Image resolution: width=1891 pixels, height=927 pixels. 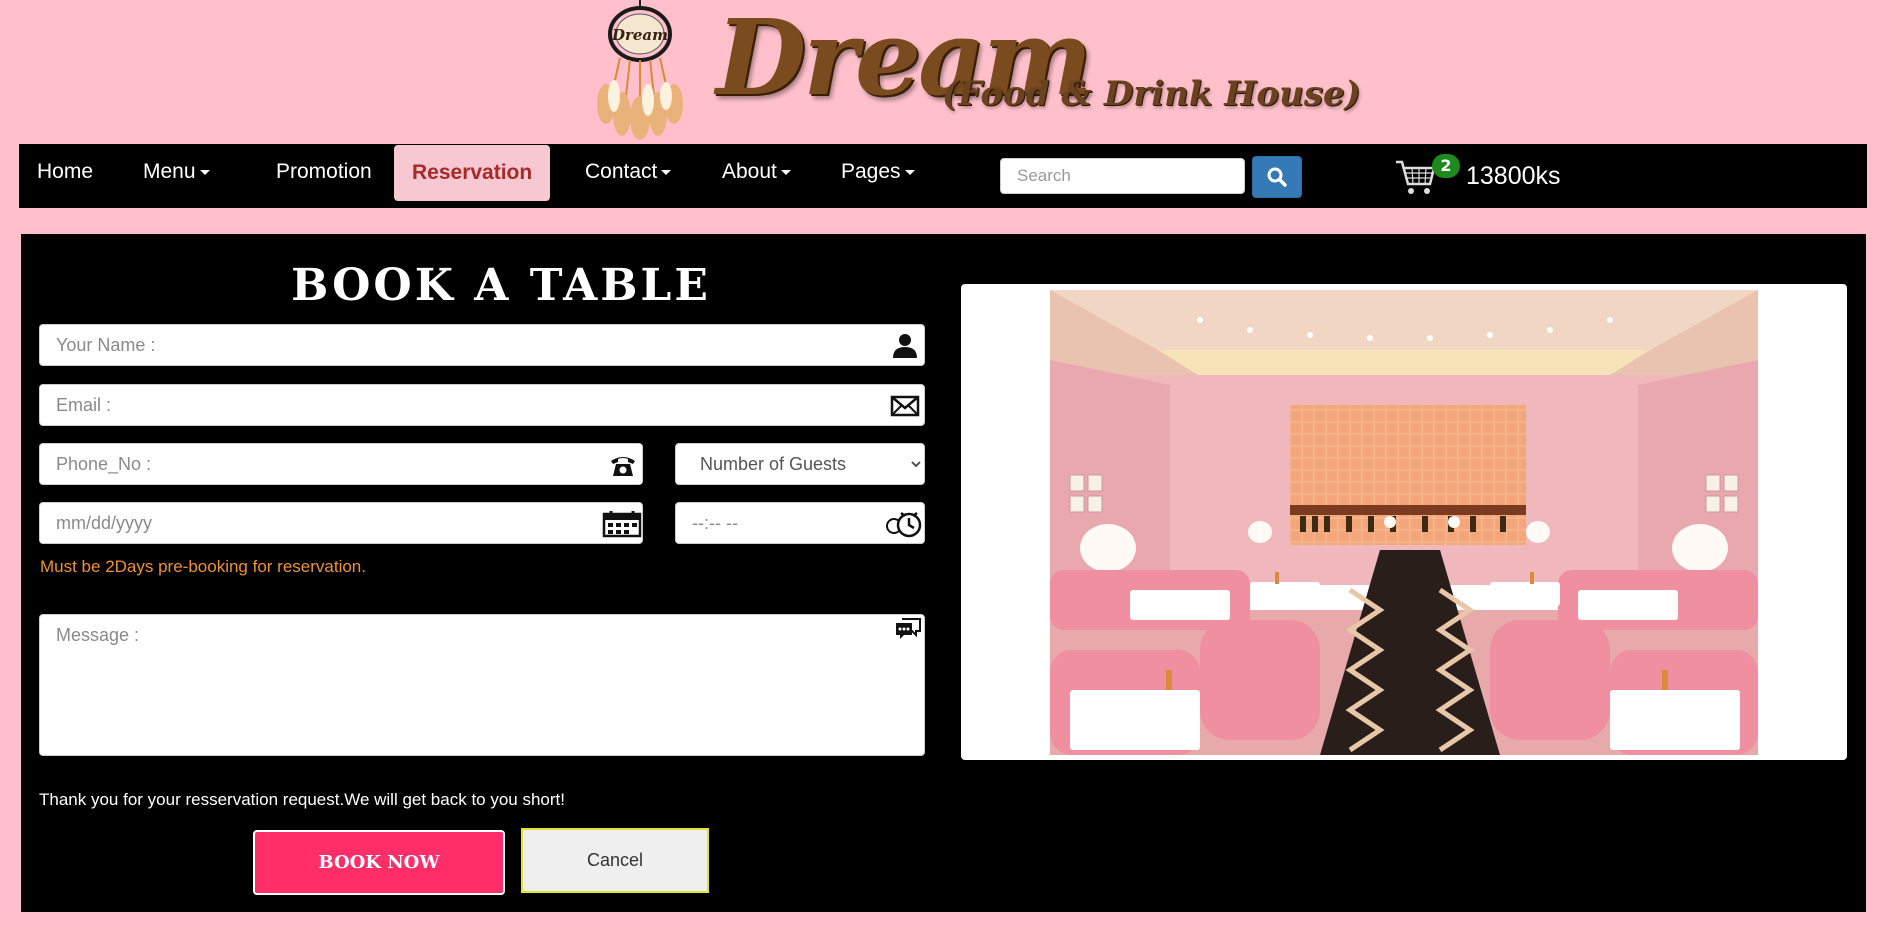 What do you see at coordinates (622, 524) in the screenshot?
I see `calendar-icon` at bounding box center [622, 524].